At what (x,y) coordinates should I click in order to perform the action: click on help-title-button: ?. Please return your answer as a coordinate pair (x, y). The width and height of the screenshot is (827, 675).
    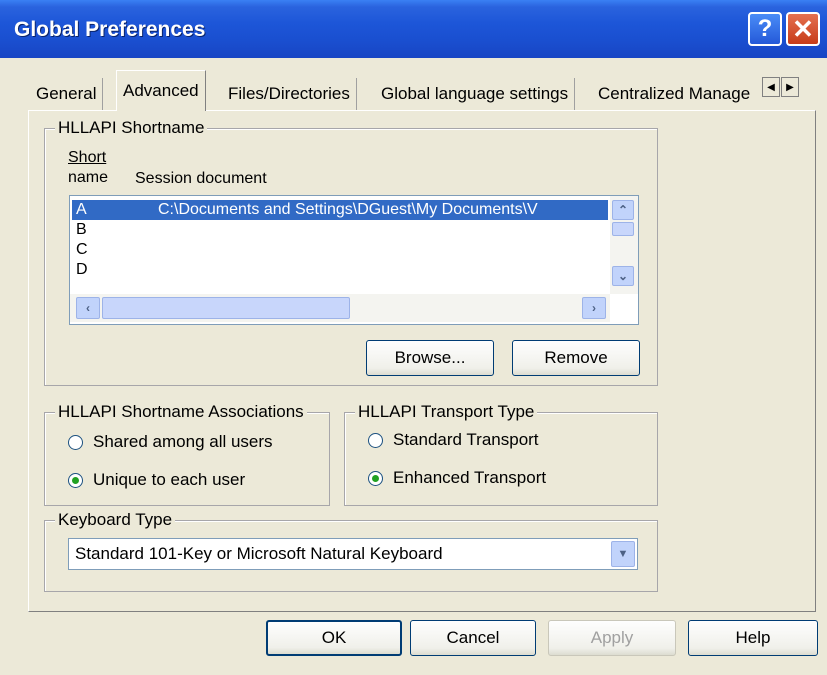
    Looking at the image, I should click on (765, 29).